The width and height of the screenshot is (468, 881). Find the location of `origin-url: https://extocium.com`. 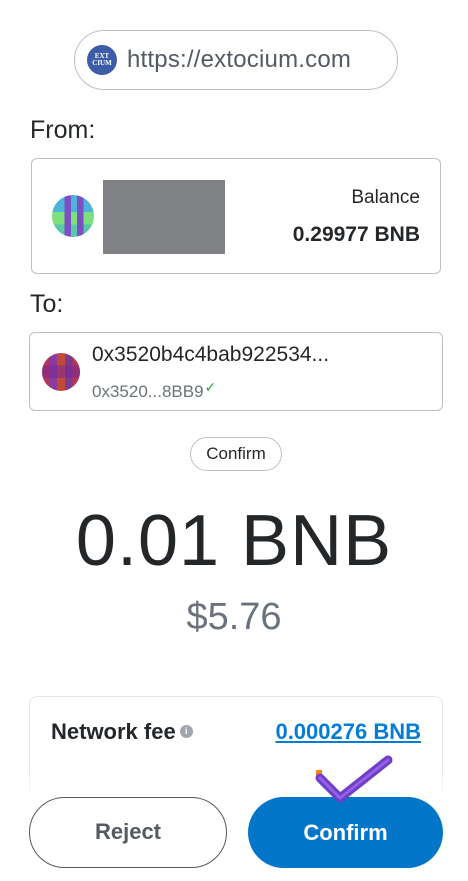

origin-url: https://extocium.com is located at coordinates (239, 59).